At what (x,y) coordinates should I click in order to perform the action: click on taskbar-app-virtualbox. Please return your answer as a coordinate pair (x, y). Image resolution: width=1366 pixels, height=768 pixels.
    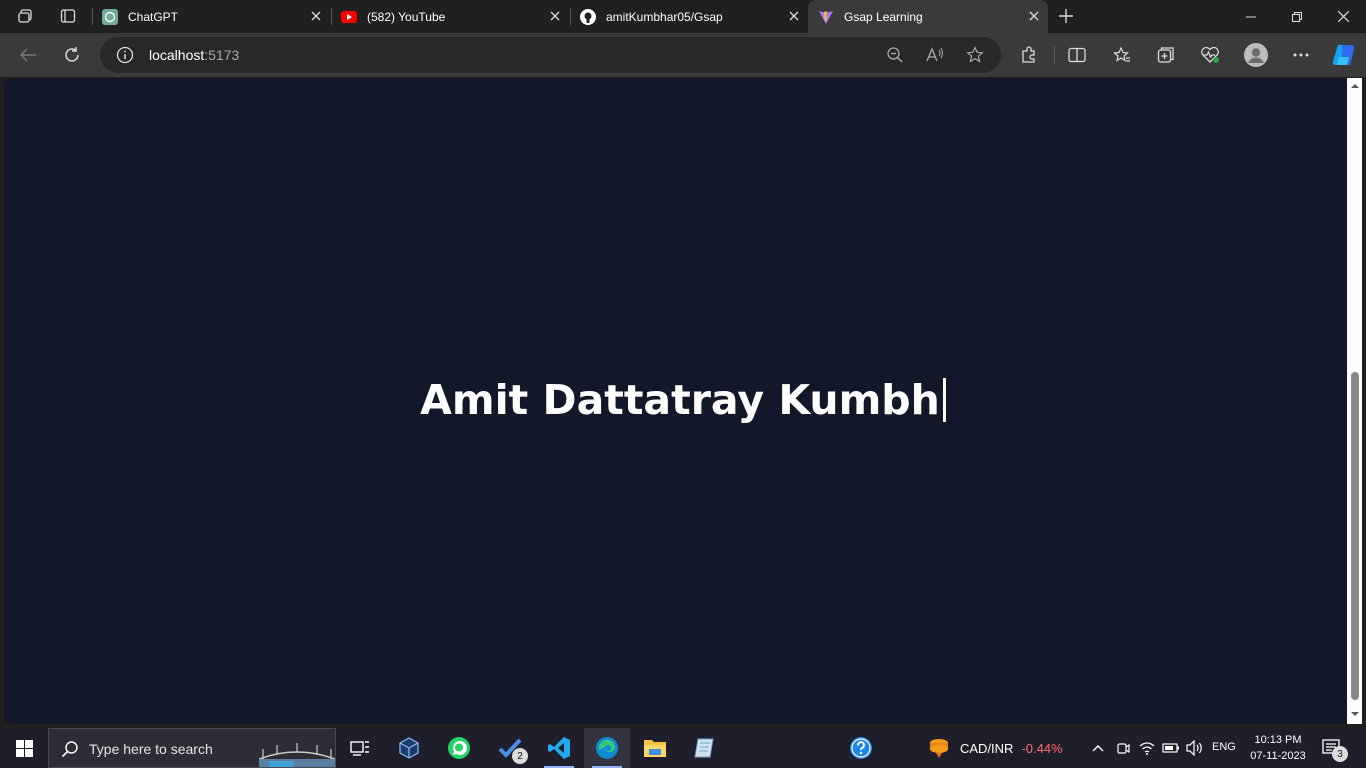
    Looking at the image, I should click on (409, 748).